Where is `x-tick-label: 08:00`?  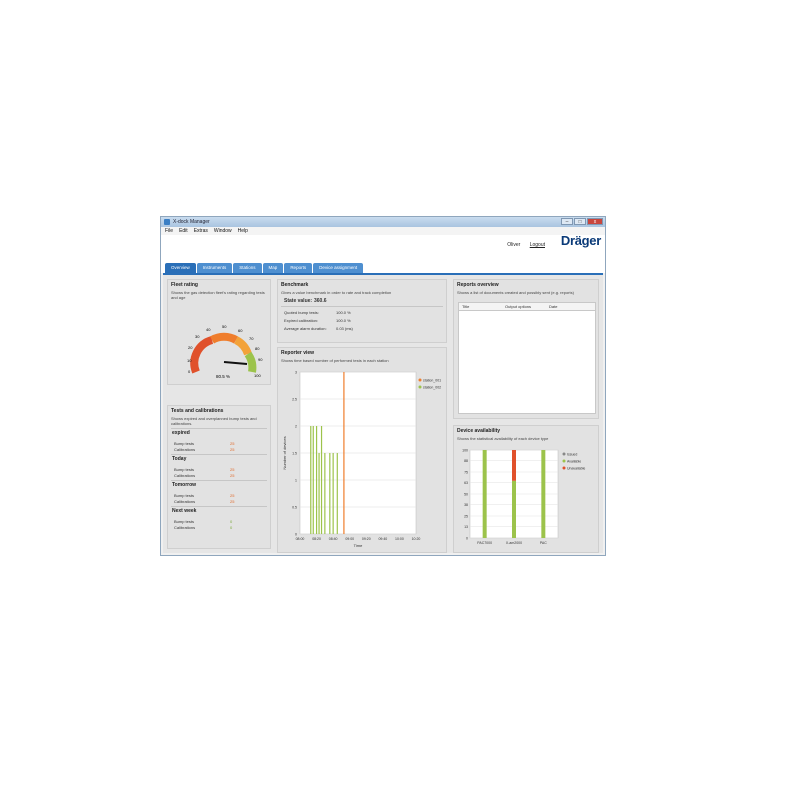 x-tick-label: 08:00 is located at coordinates (300, 539).